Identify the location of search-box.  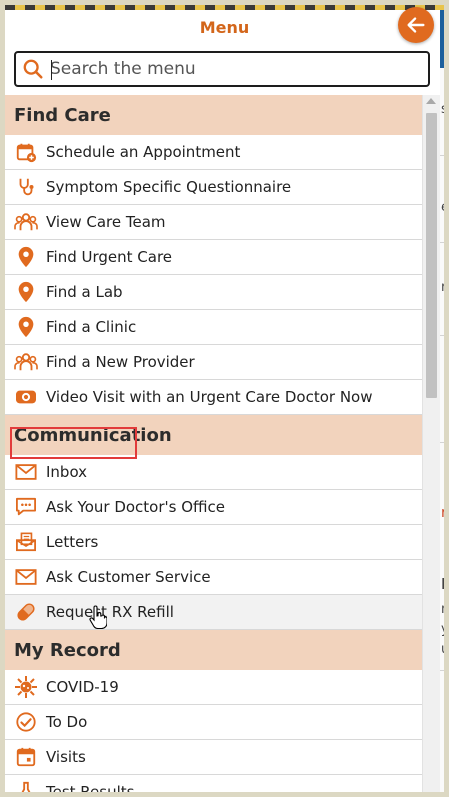
(222, 69).